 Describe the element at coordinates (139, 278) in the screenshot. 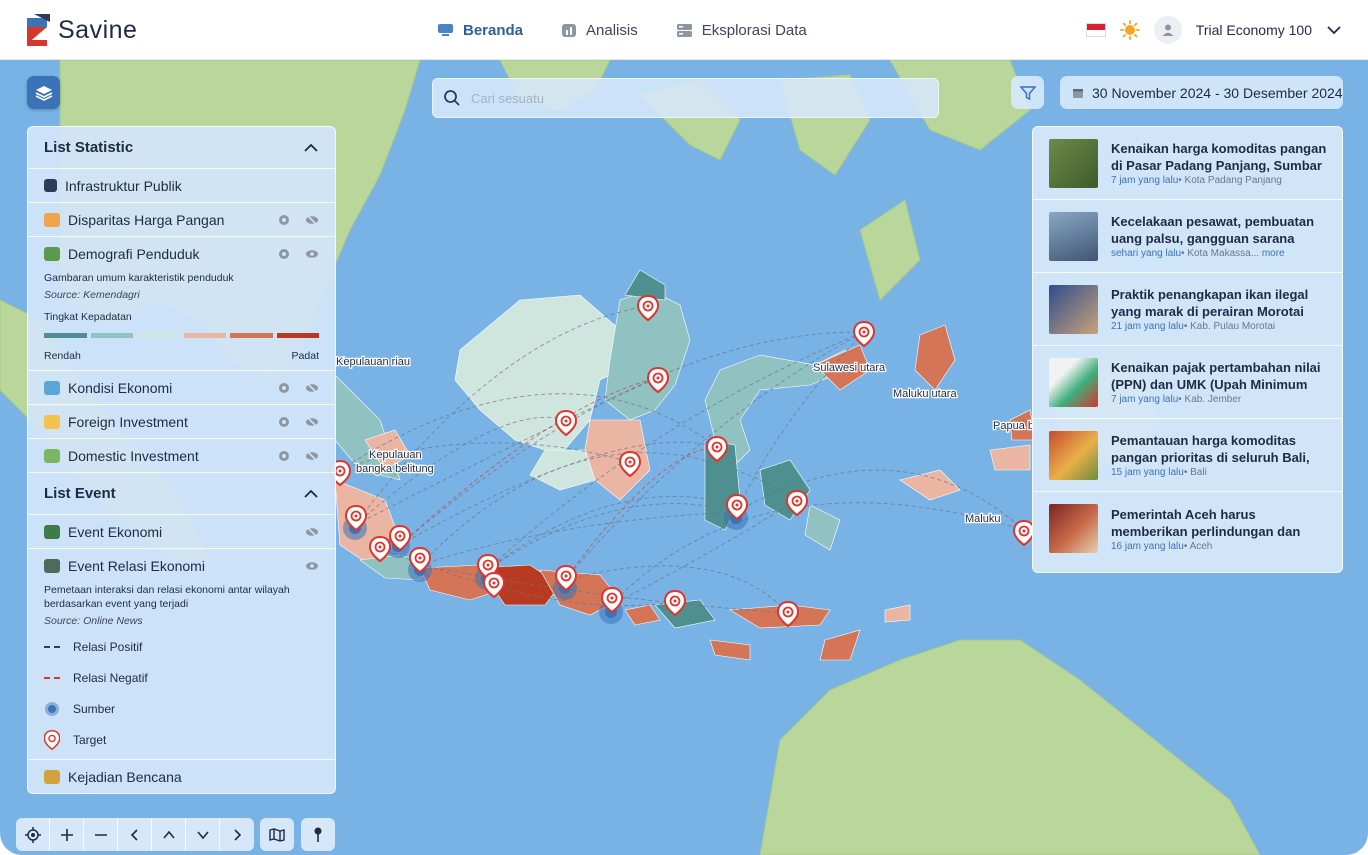

I see `demografi-description: Gambaran umum karakteristik penduduk` at that location.